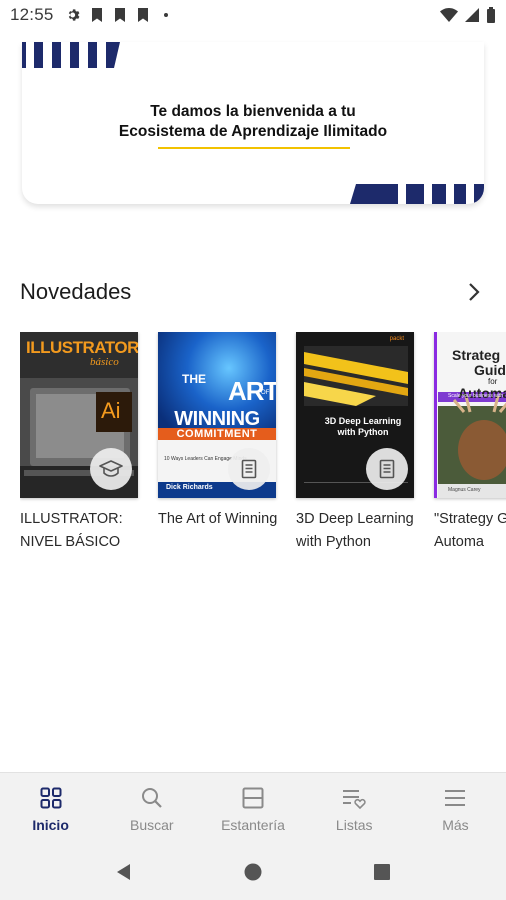 The width and height of the screenshot is (506, 900). I want to click on chevron-right-icon, so click(474, 292).